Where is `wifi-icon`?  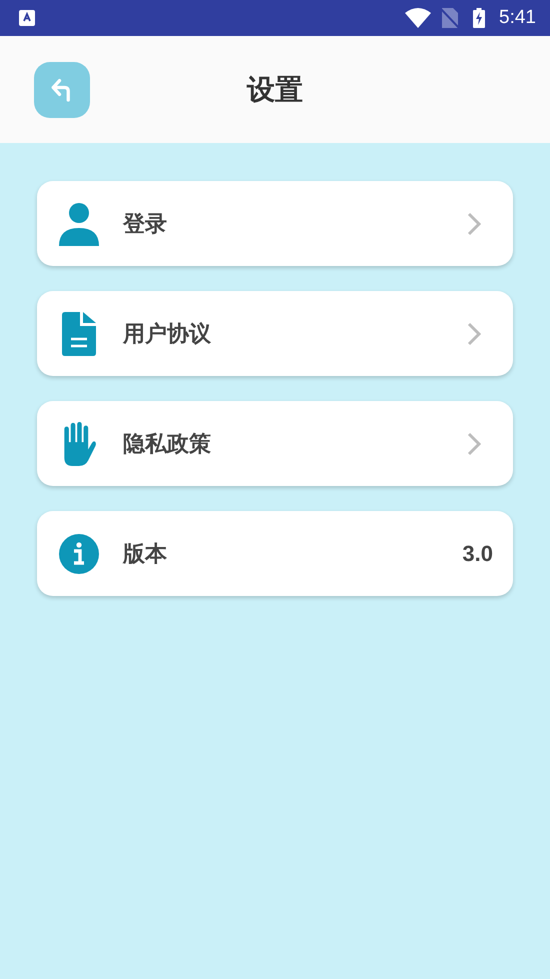 wifi-icon is located at coordinates (418, 18).